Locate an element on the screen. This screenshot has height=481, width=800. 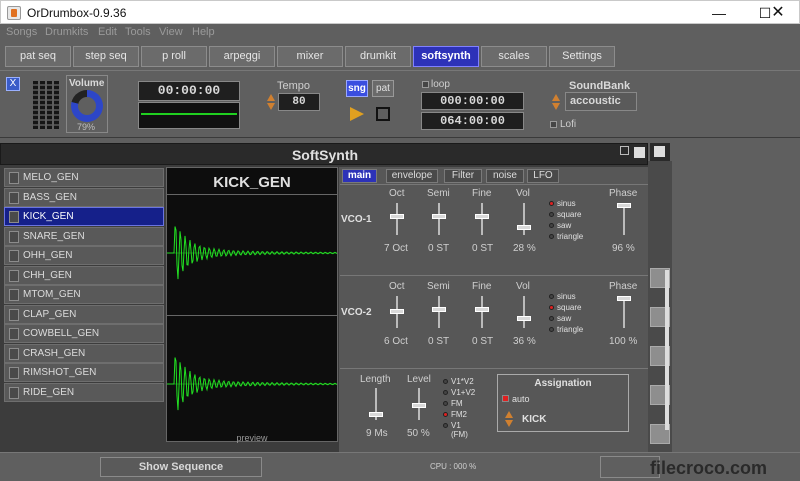
menu-drumkits: Drumkits is located at coordinates (66, 32).